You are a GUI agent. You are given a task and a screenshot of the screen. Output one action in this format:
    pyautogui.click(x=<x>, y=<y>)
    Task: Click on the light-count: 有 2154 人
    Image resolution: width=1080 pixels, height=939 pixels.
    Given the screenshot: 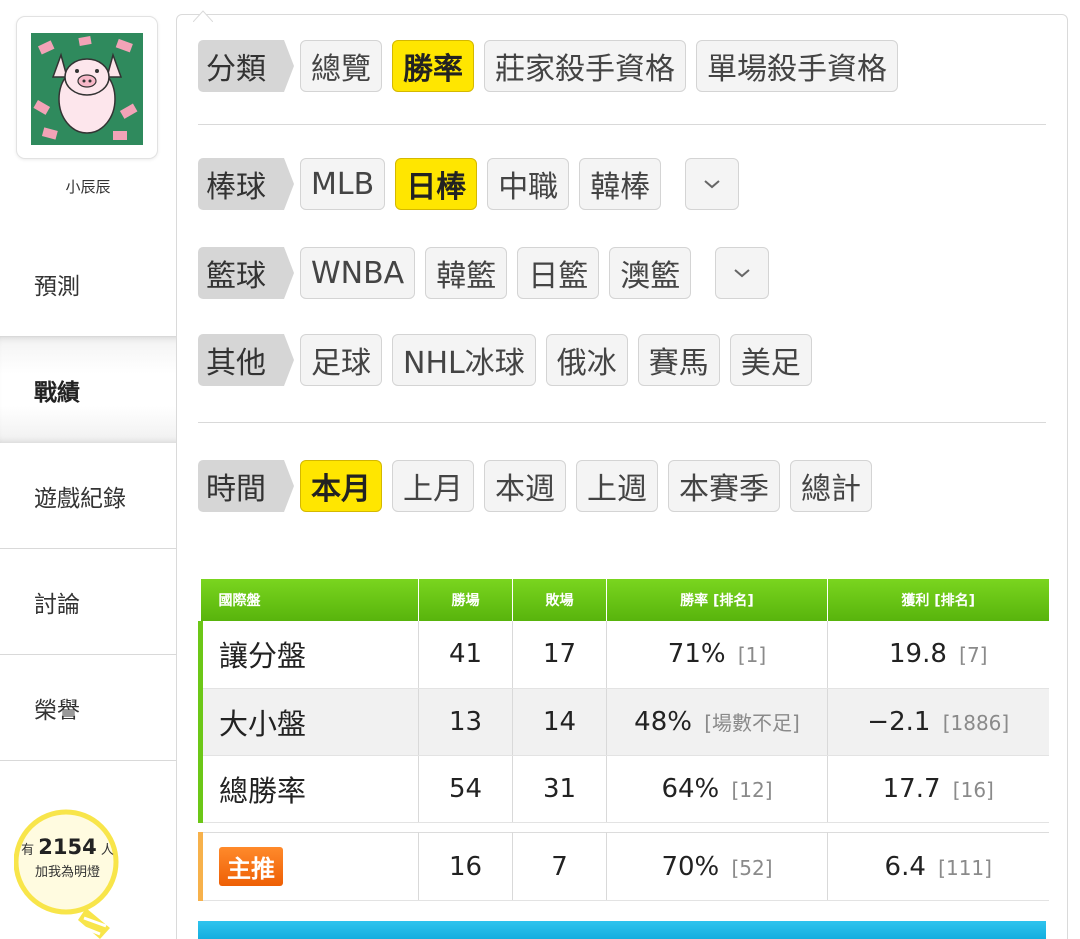 What is the action you would take?
    pyautogui.click(x=67, y=847)
    